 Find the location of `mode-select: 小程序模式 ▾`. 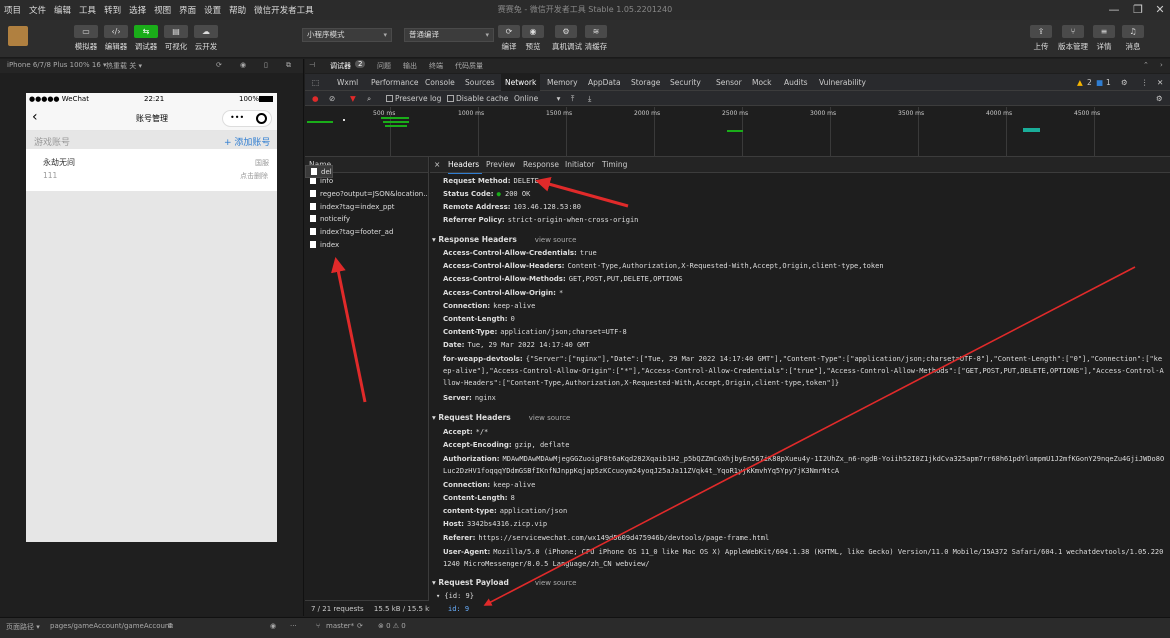

mode-select: 小程序模式 ▾ is located at coordinates (347, 35).